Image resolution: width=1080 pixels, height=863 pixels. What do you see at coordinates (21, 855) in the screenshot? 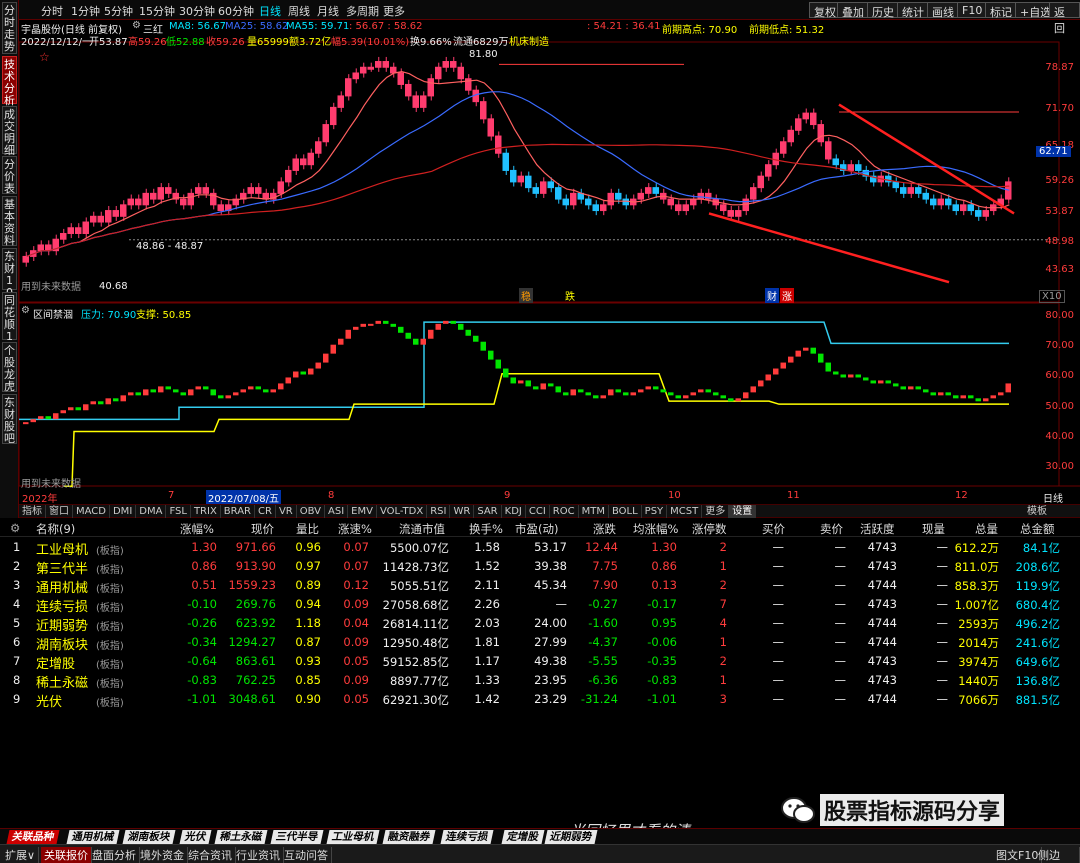
I see `expand-button: 扩展∨` at bounding box center [21, 855].